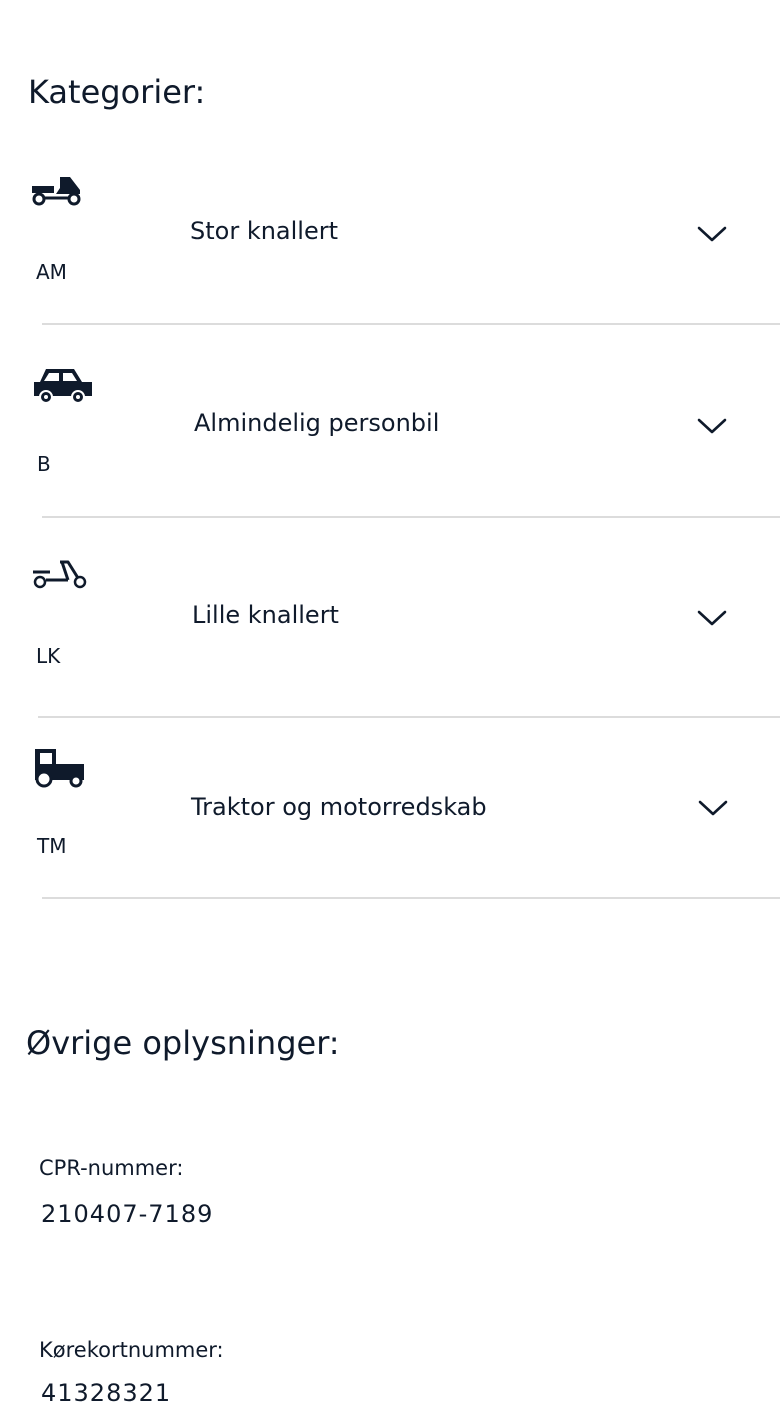 This screenshot has height=1408, width=780. What do you see at coordinates (60, 574) in the screenshot?
I see `moped-small-icon` at bounding box center [60, 574].